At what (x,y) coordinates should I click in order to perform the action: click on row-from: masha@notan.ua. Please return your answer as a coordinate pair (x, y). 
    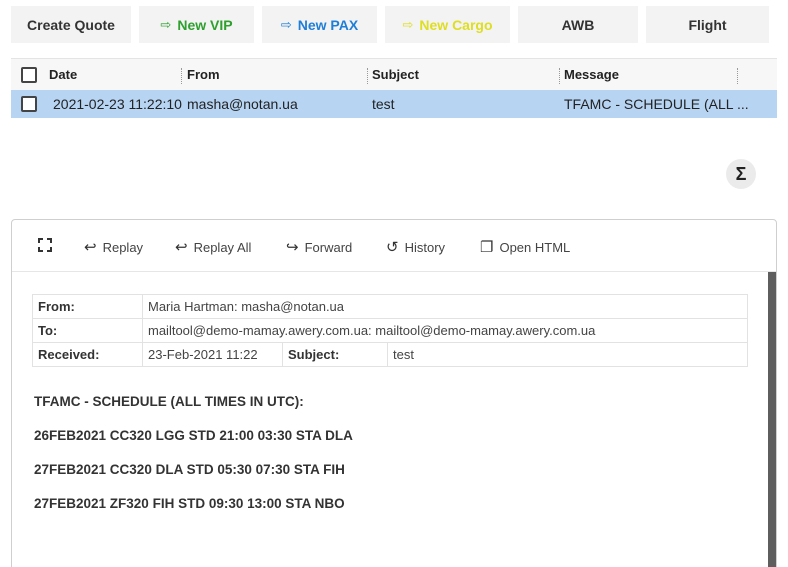
    Looking at the image, I should click on (242, 104).